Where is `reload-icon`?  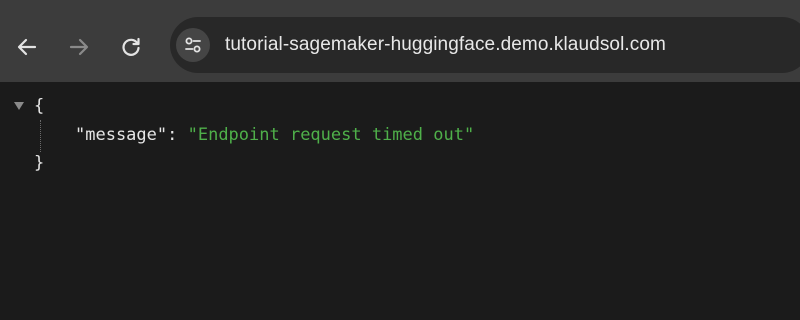 reload-icon is located at coordinates (131, 46).